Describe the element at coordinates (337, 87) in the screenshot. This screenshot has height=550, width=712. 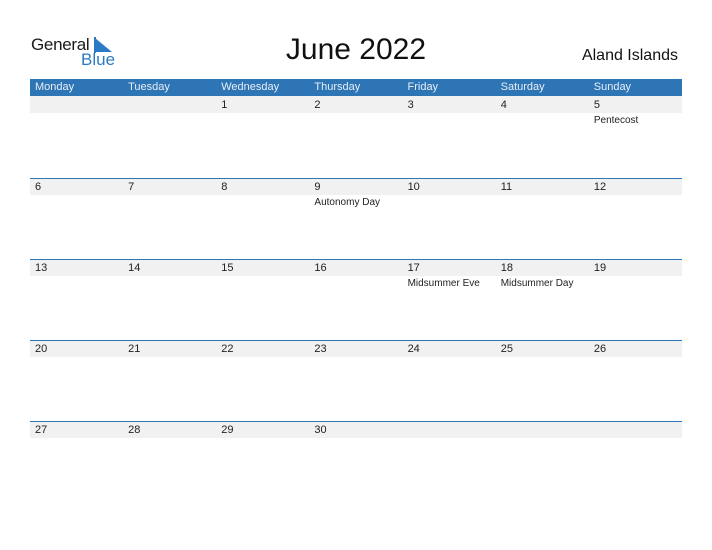
I see `weekday-thursday: Thursday` at that location.